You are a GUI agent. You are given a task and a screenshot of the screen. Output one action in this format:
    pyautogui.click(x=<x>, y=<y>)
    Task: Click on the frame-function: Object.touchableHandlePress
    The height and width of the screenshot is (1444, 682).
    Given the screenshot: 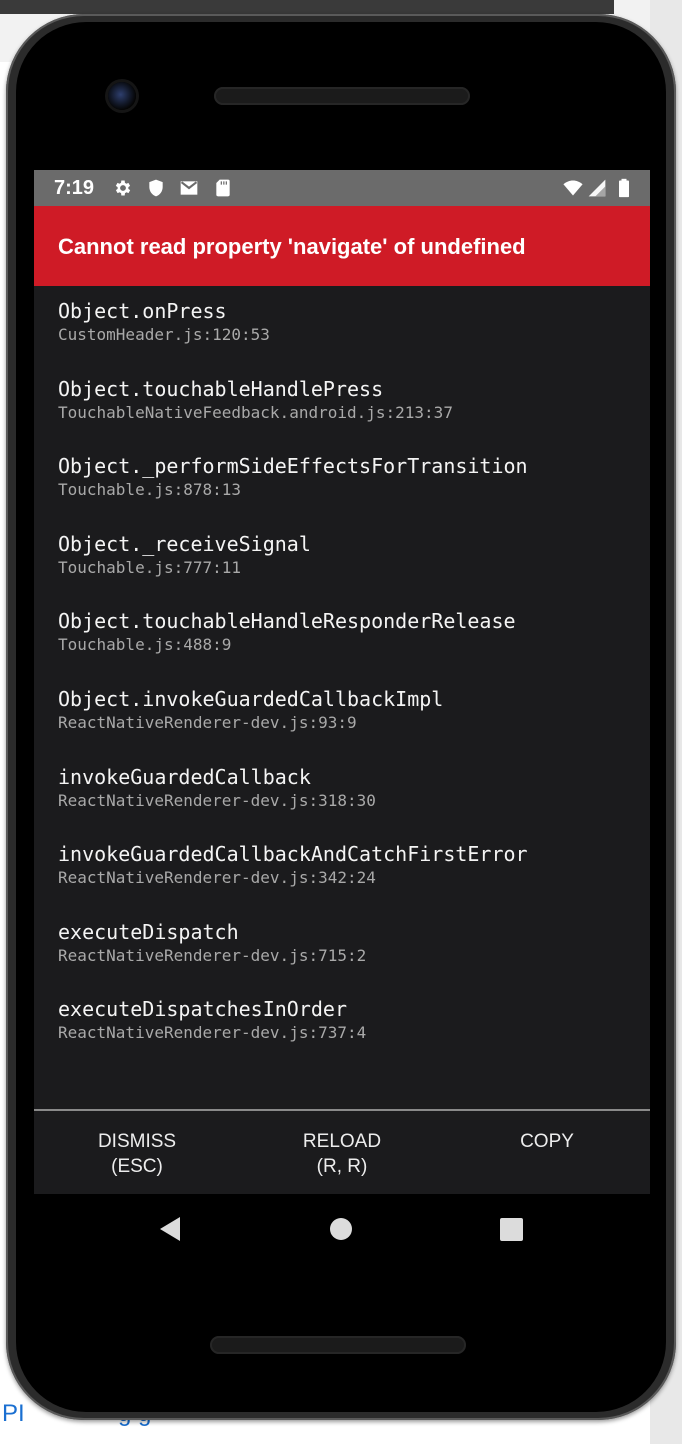 What is the action you would take?
    pyautogui.click(x=221, y=388)
    